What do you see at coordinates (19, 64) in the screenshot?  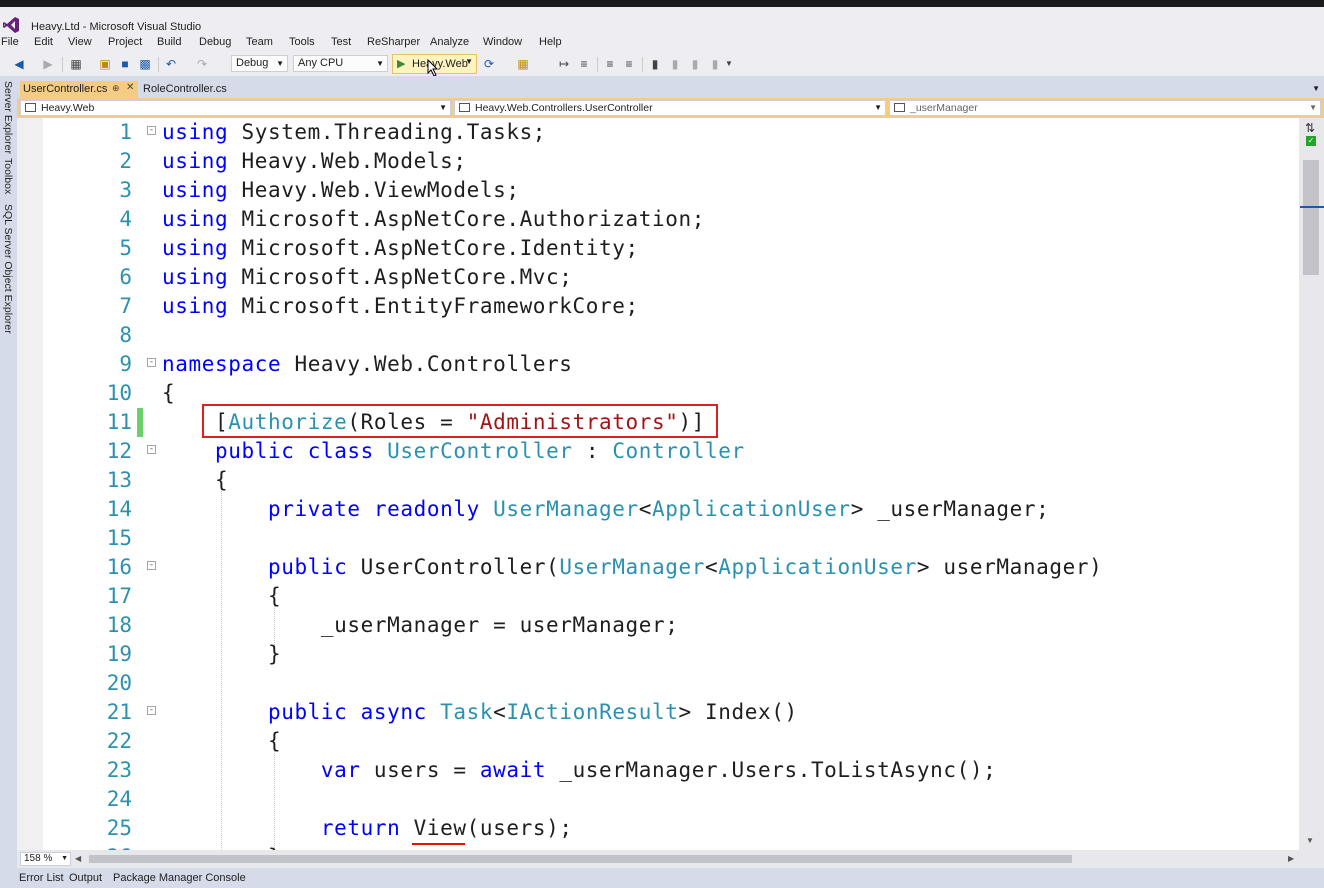 I see `back-icon: ◀` at bounding box center [19, 64].